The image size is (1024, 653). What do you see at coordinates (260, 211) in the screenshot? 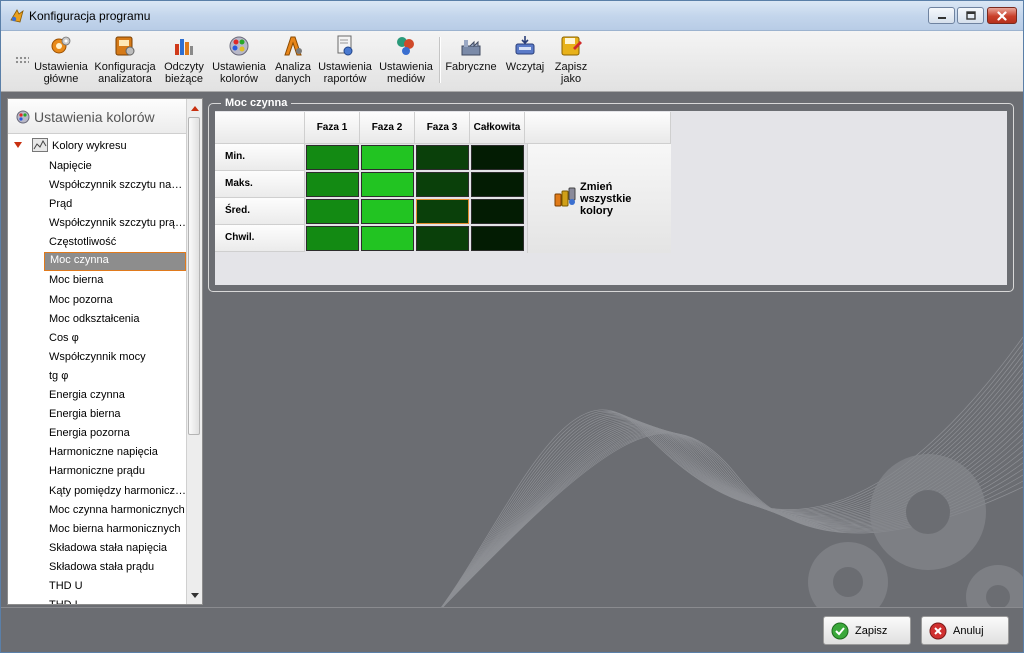
I see `row-header: Śred.` at bounding box center [260, 211].